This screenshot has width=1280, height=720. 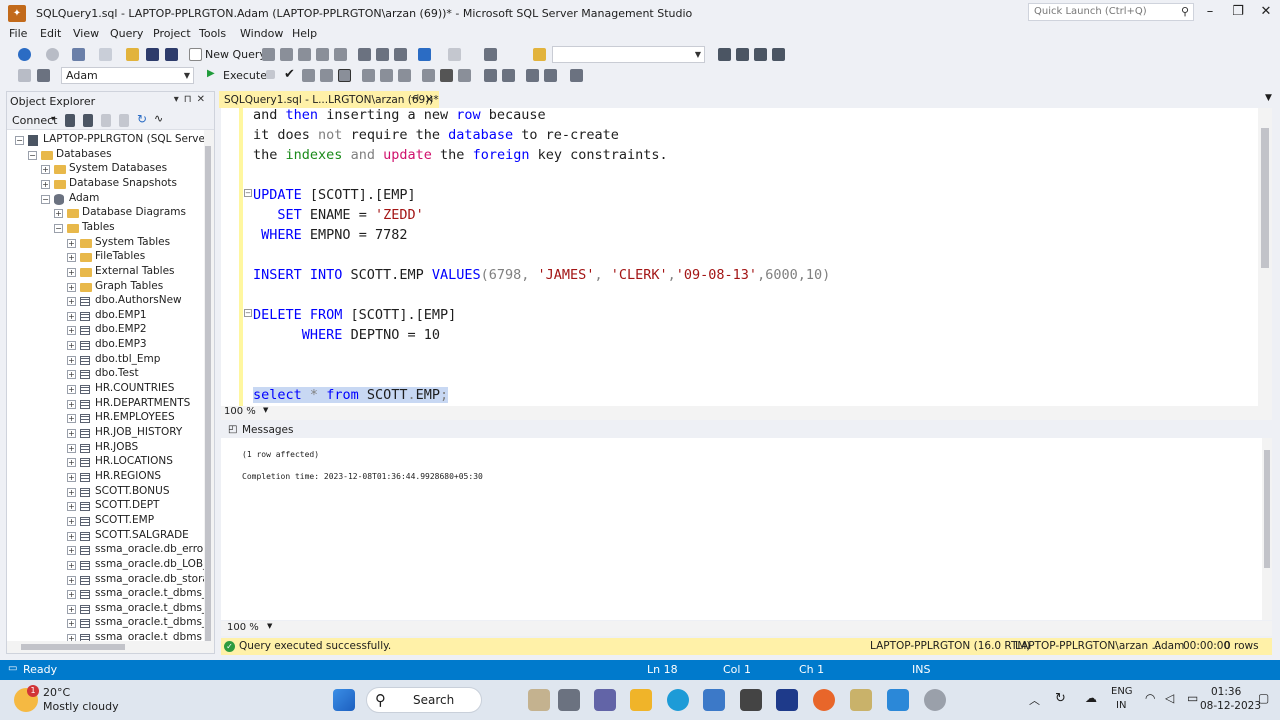 What do you see at coordinates (760, 54) in the screenshot?
I see `toolbox-icon` at bounding box center [760, 54].